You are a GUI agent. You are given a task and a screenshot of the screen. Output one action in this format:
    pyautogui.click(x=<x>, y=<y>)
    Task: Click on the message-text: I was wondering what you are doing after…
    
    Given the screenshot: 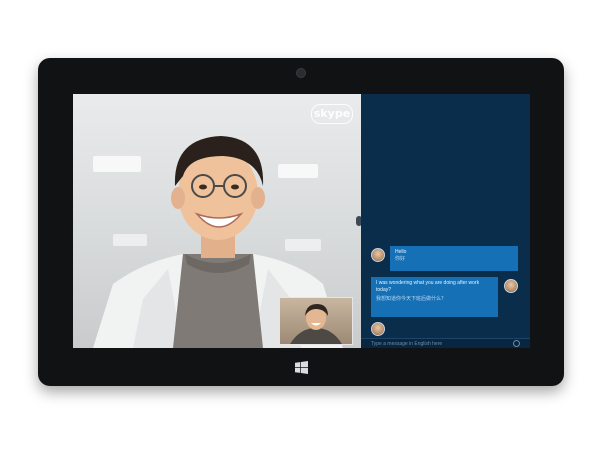 What is the action you would take?
    pyautogui.click(x=428, y=286)
    